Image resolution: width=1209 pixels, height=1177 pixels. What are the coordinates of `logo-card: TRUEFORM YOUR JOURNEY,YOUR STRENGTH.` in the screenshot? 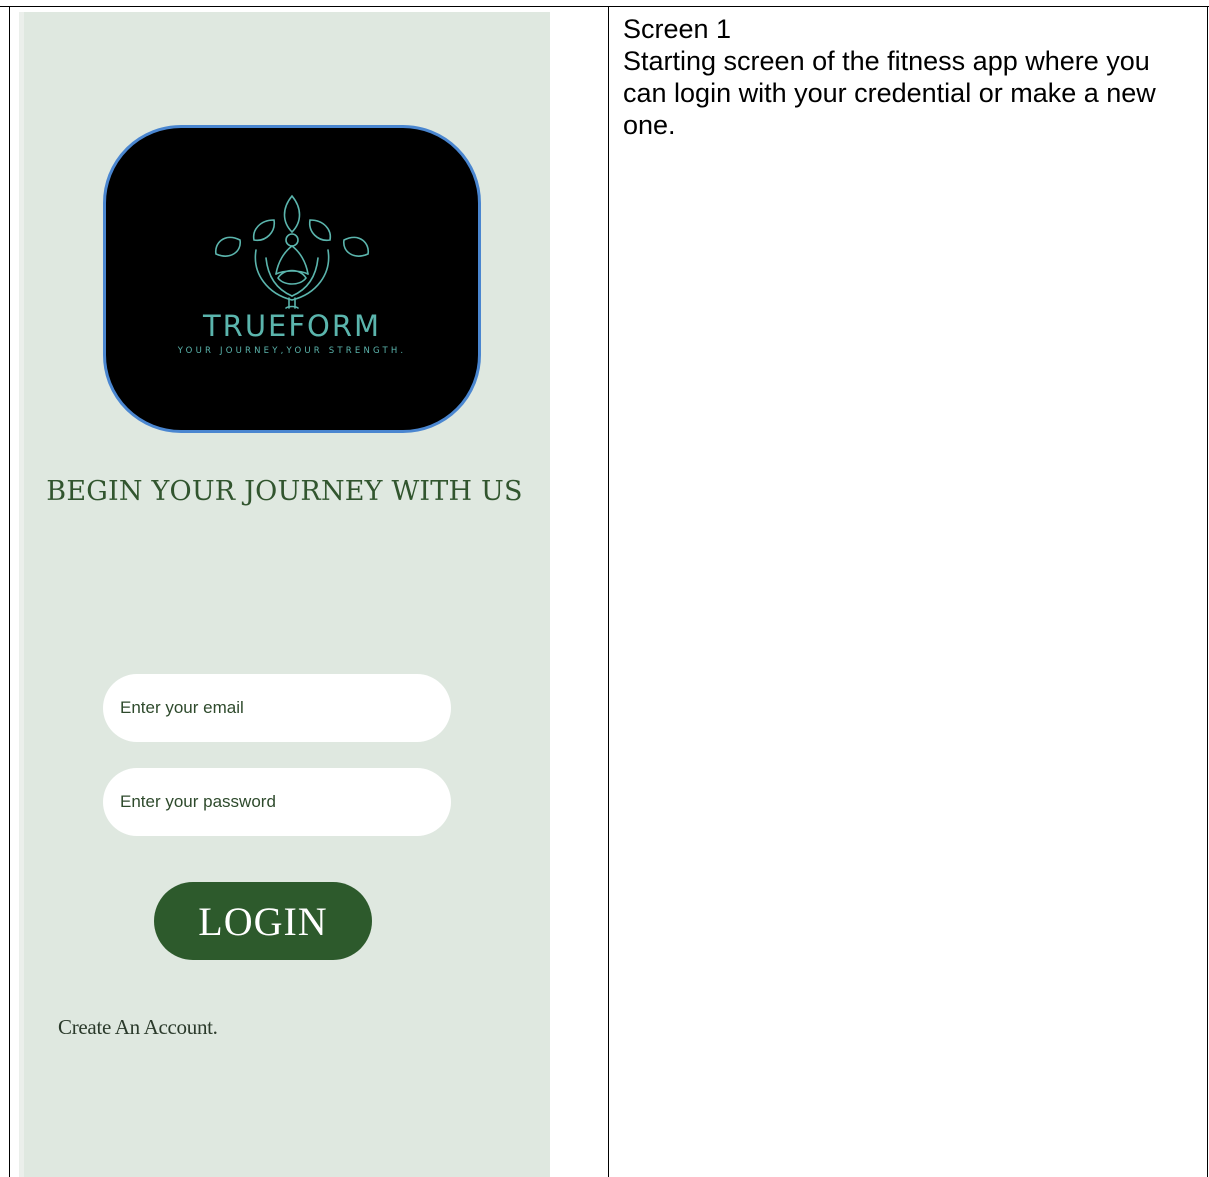 It's located at (292, 279).